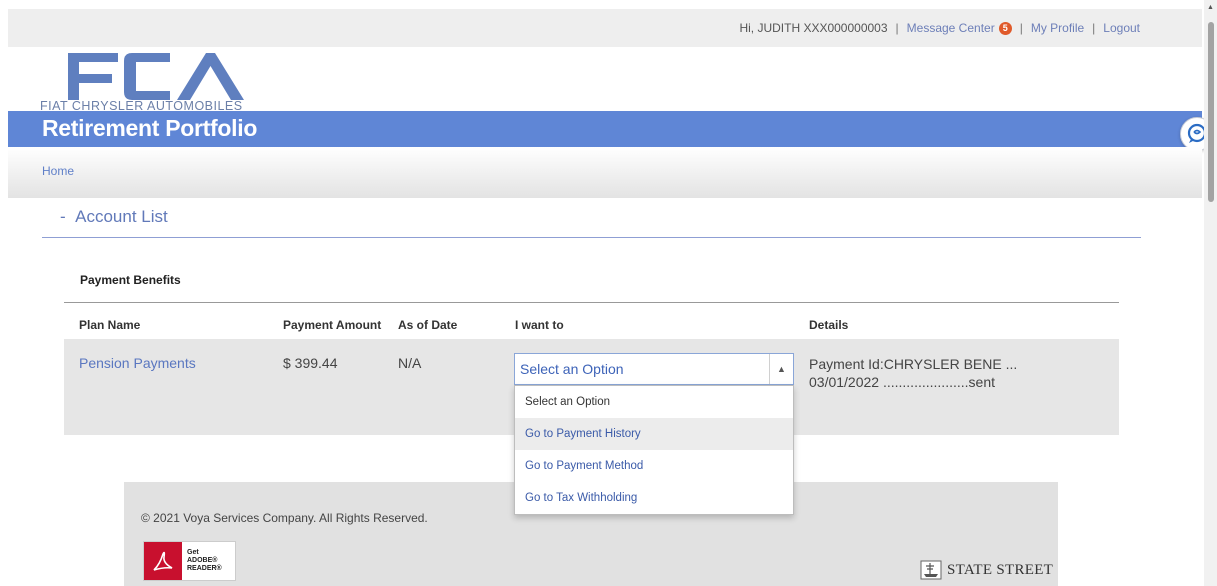 This screenshot has width=1217, height=586. Describe the element at coordinates (137, 363) in the screenshot. I see `plan-name-link: Pension Payments` at that location.